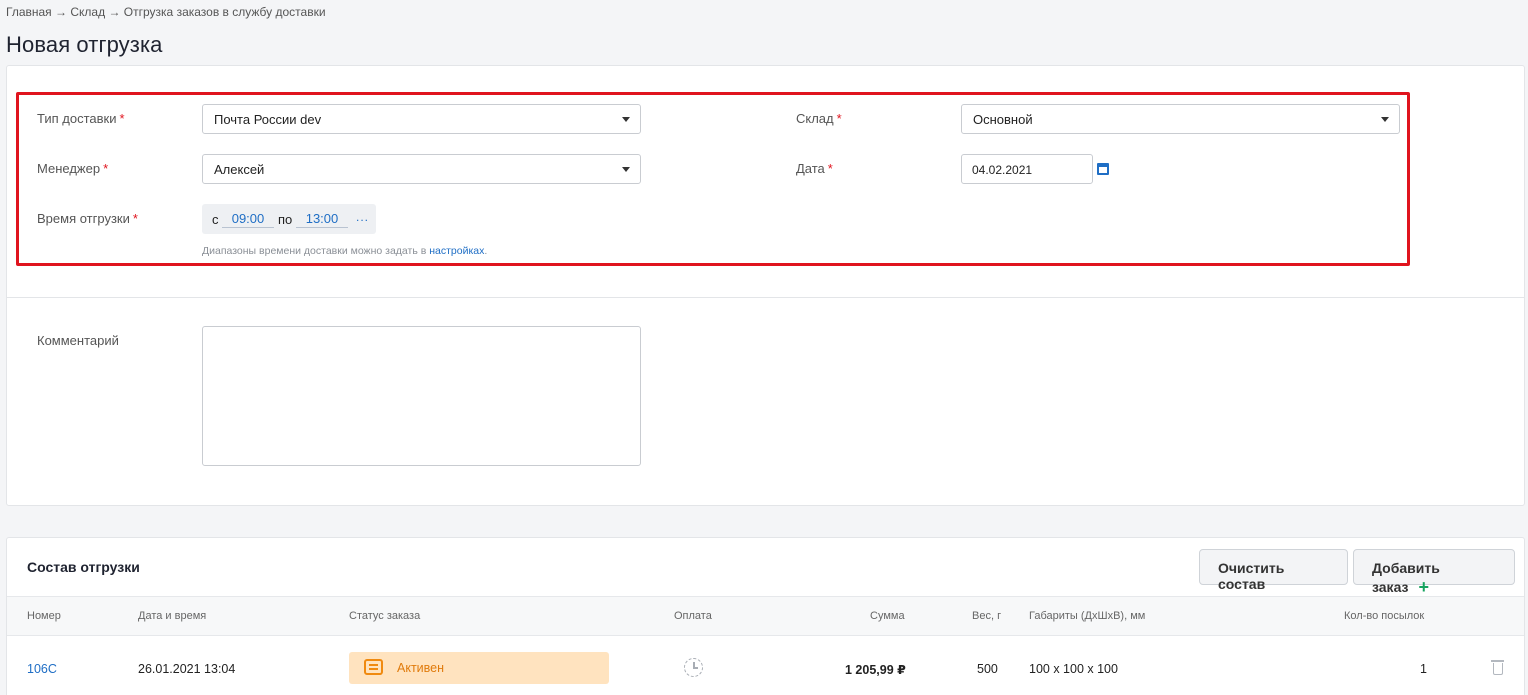 This screenshot has height=695, width=1528. Describe the element at coordinates (29, 12) in the screenshot. I see `breadcrumb-home: Главная` at that location.